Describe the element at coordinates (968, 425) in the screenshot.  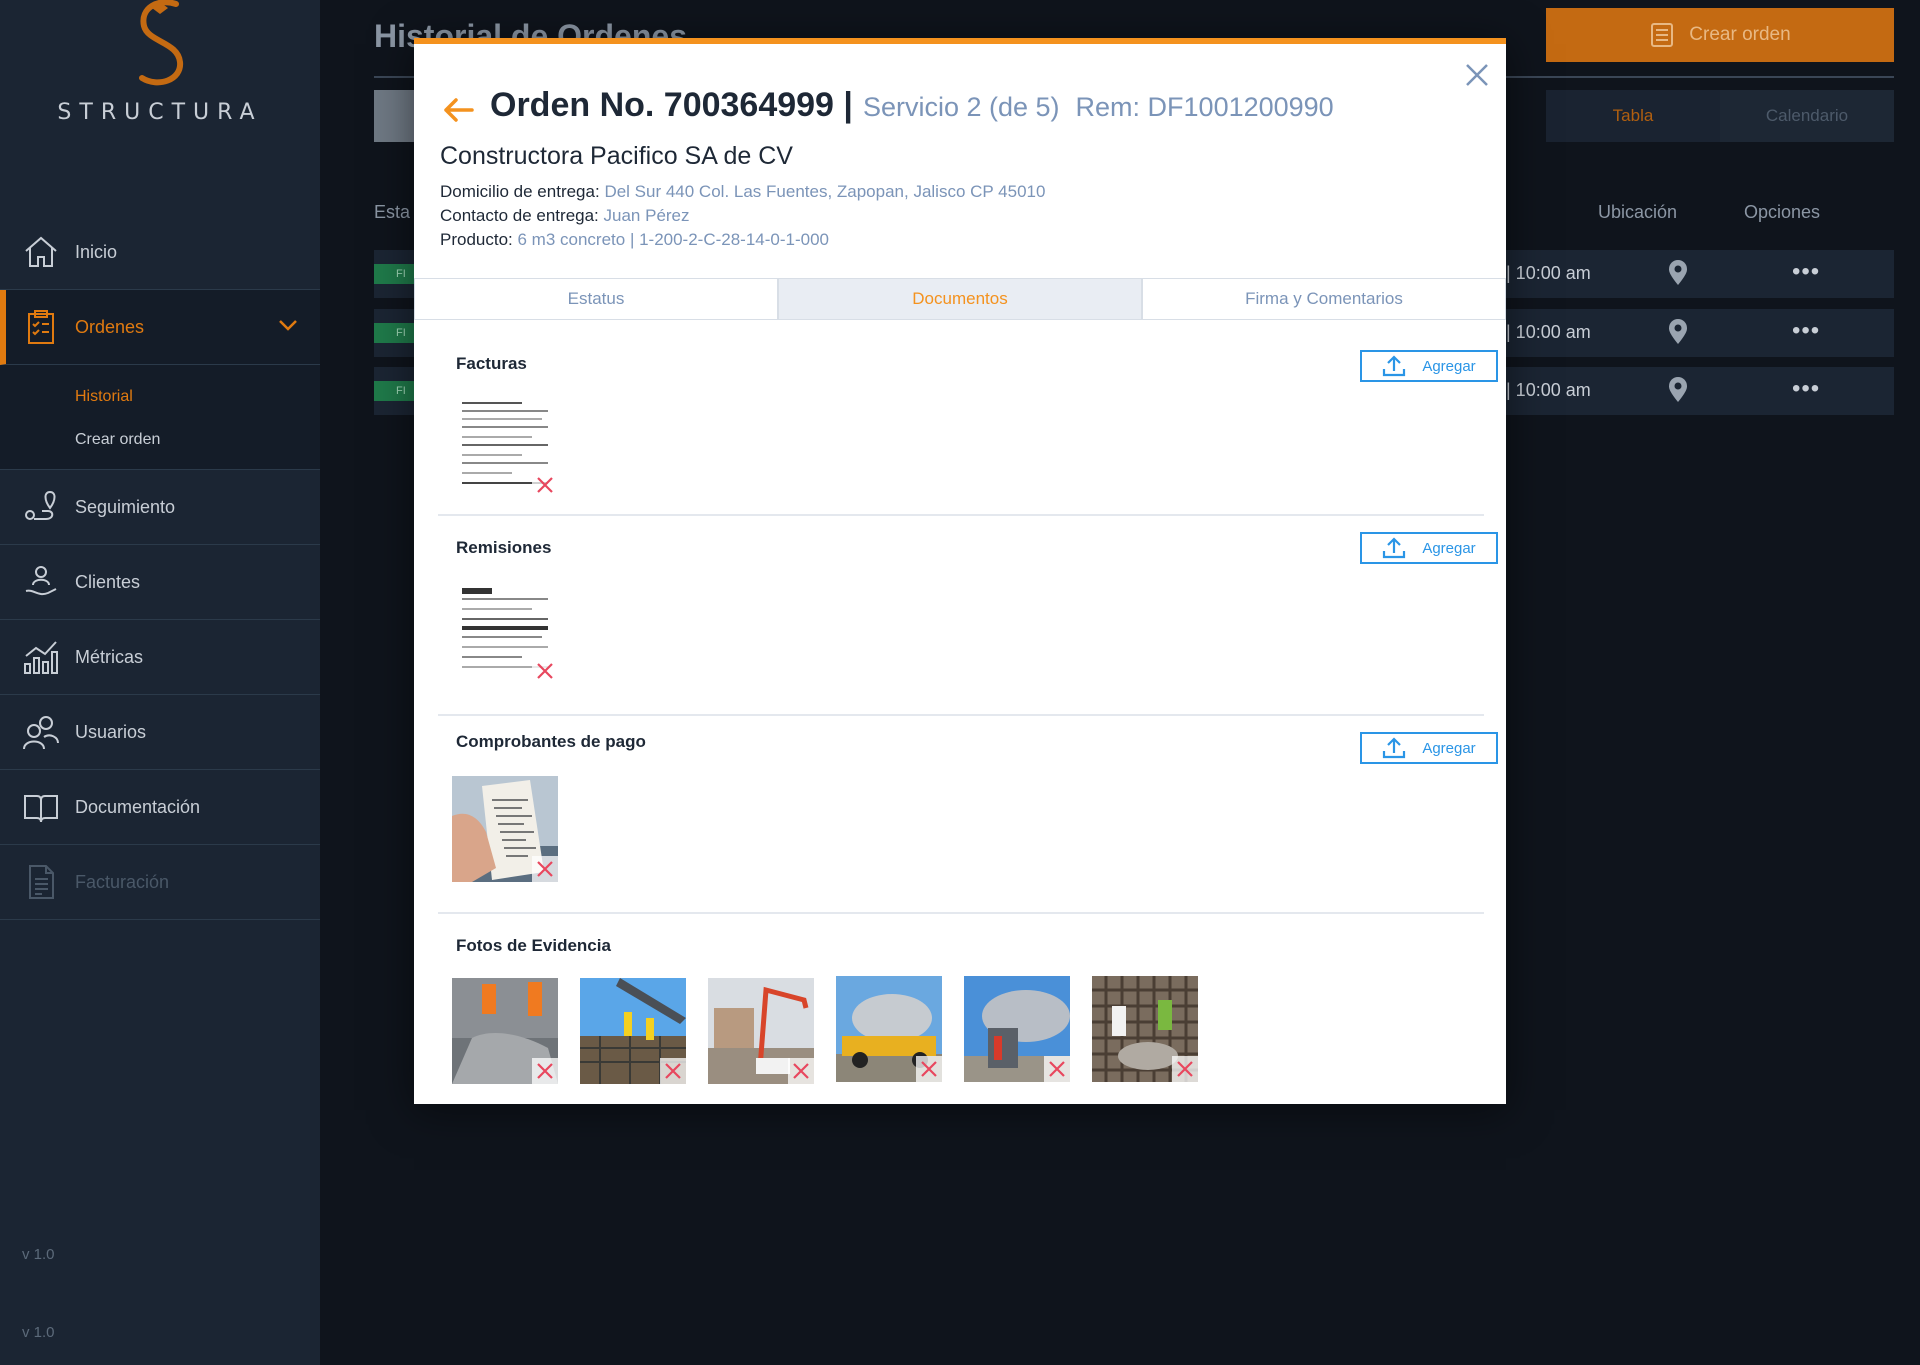
I see `section-facturas: Facturas Agregar` at that location.